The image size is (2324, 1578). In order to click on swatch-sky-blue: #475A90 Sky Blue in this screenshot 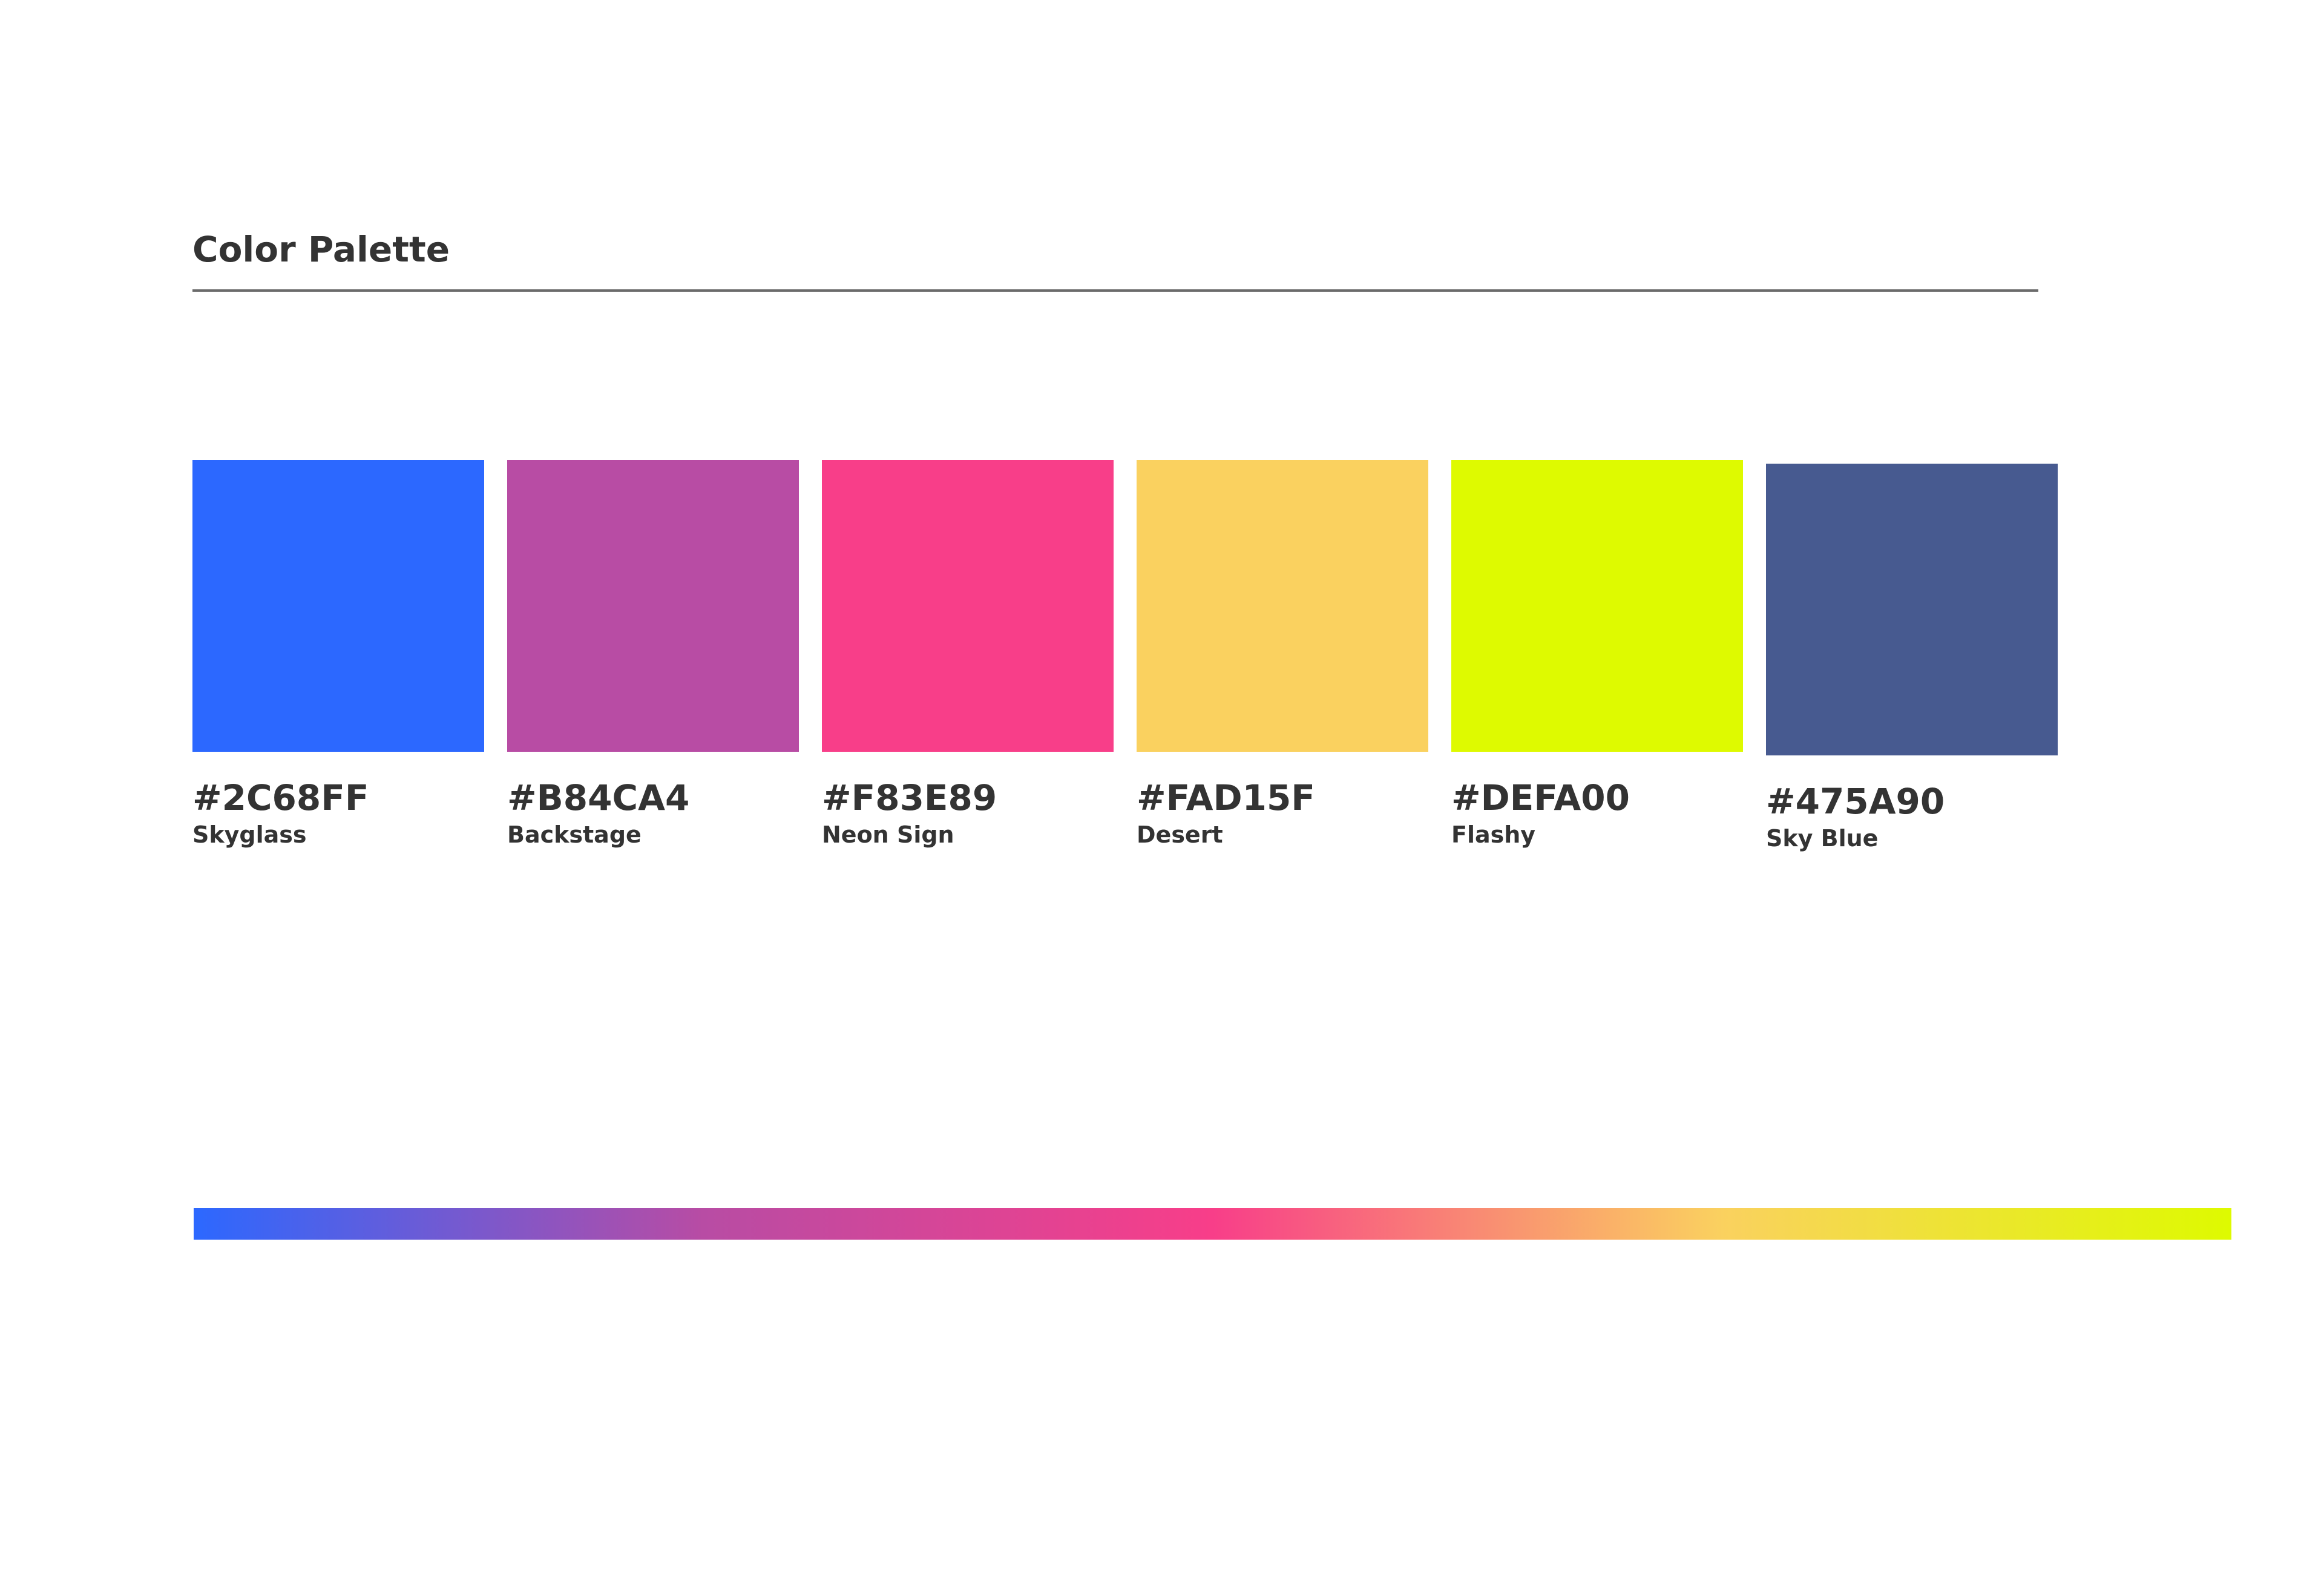, I will do `click(1912, 658)`.